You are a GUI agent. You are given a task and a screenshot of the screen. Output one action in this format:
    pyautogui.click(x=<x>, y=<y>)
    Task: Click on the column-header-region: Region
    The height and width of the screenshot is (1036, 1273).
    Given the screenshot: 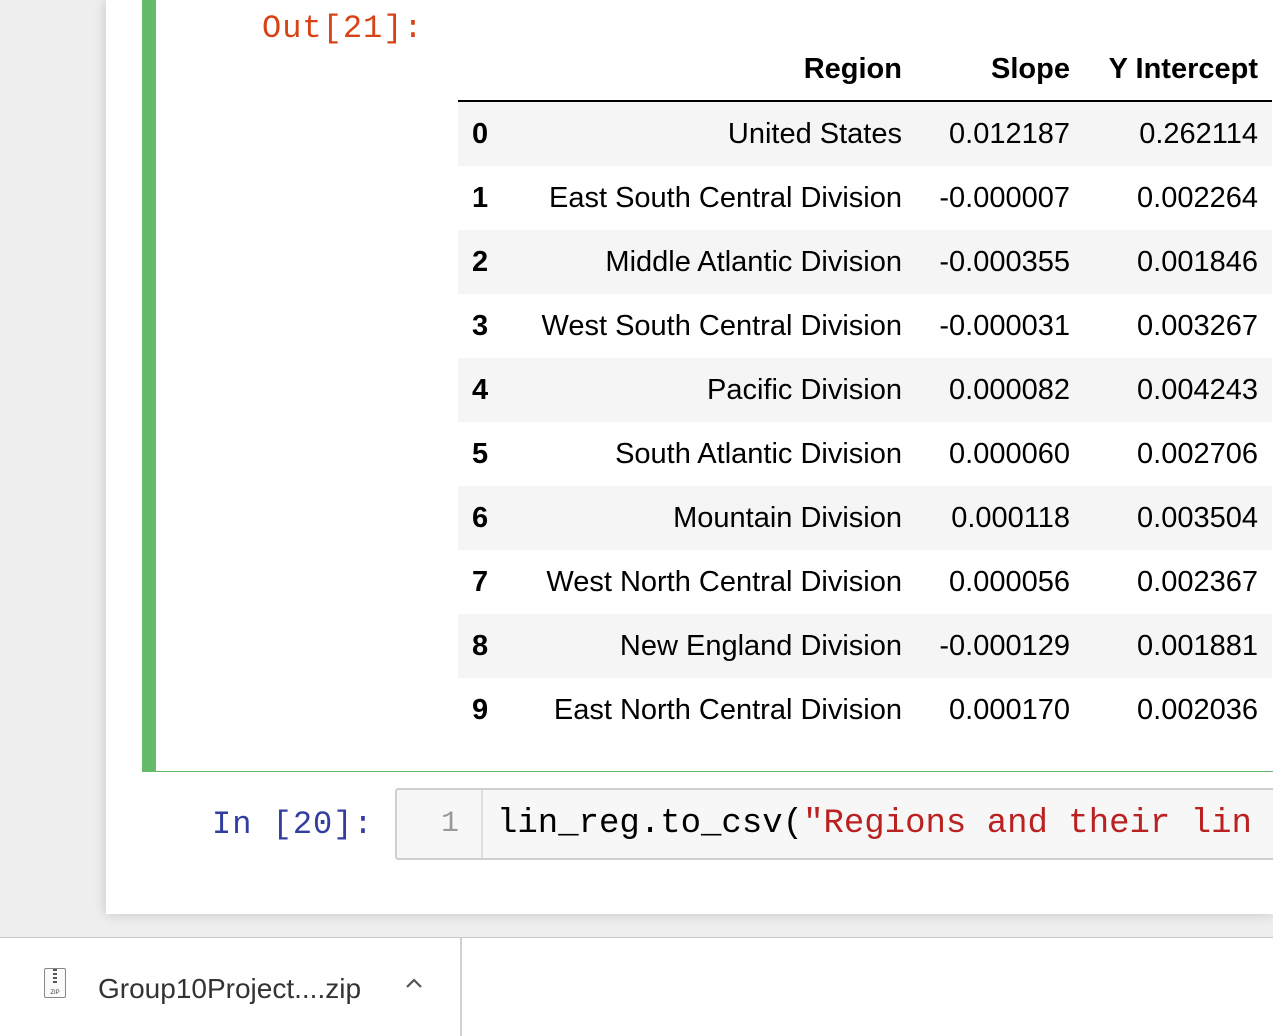 What is the action you would take?
    pyautogui.click(x=712, y=70)
    